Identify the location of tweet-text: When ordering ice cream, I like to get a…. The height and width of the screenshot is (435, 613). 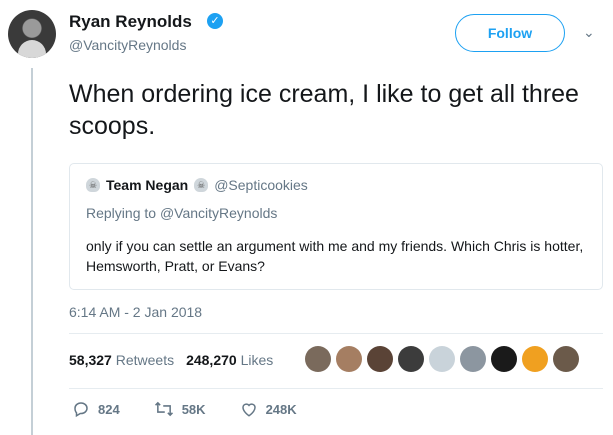
(324, 110).